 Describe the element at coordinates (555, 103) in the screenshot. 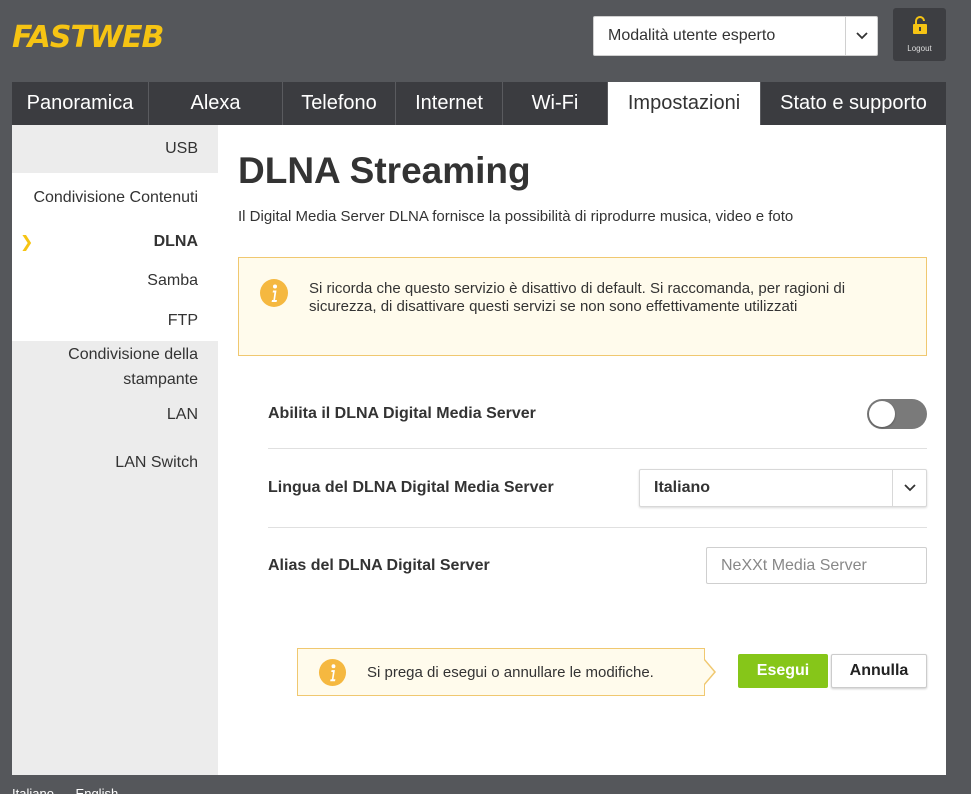

I see `tab-wifi: Wi-Fi` at that location.